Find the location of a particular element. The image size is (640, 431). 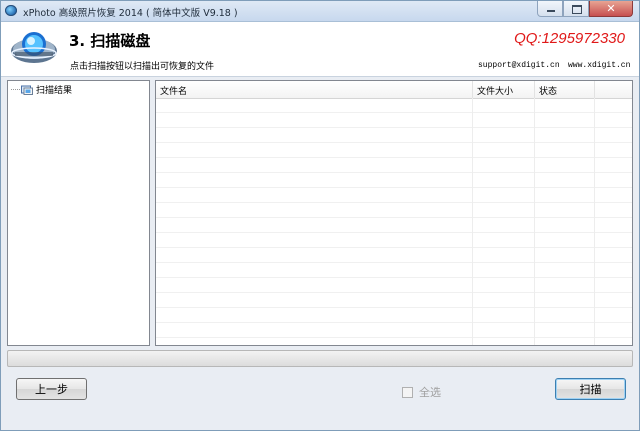

title-bar: xPhoto 高级照片恢复 2014 ( 简体中文版 V9.18 ) ✕ is located at coordinates (320, 11).